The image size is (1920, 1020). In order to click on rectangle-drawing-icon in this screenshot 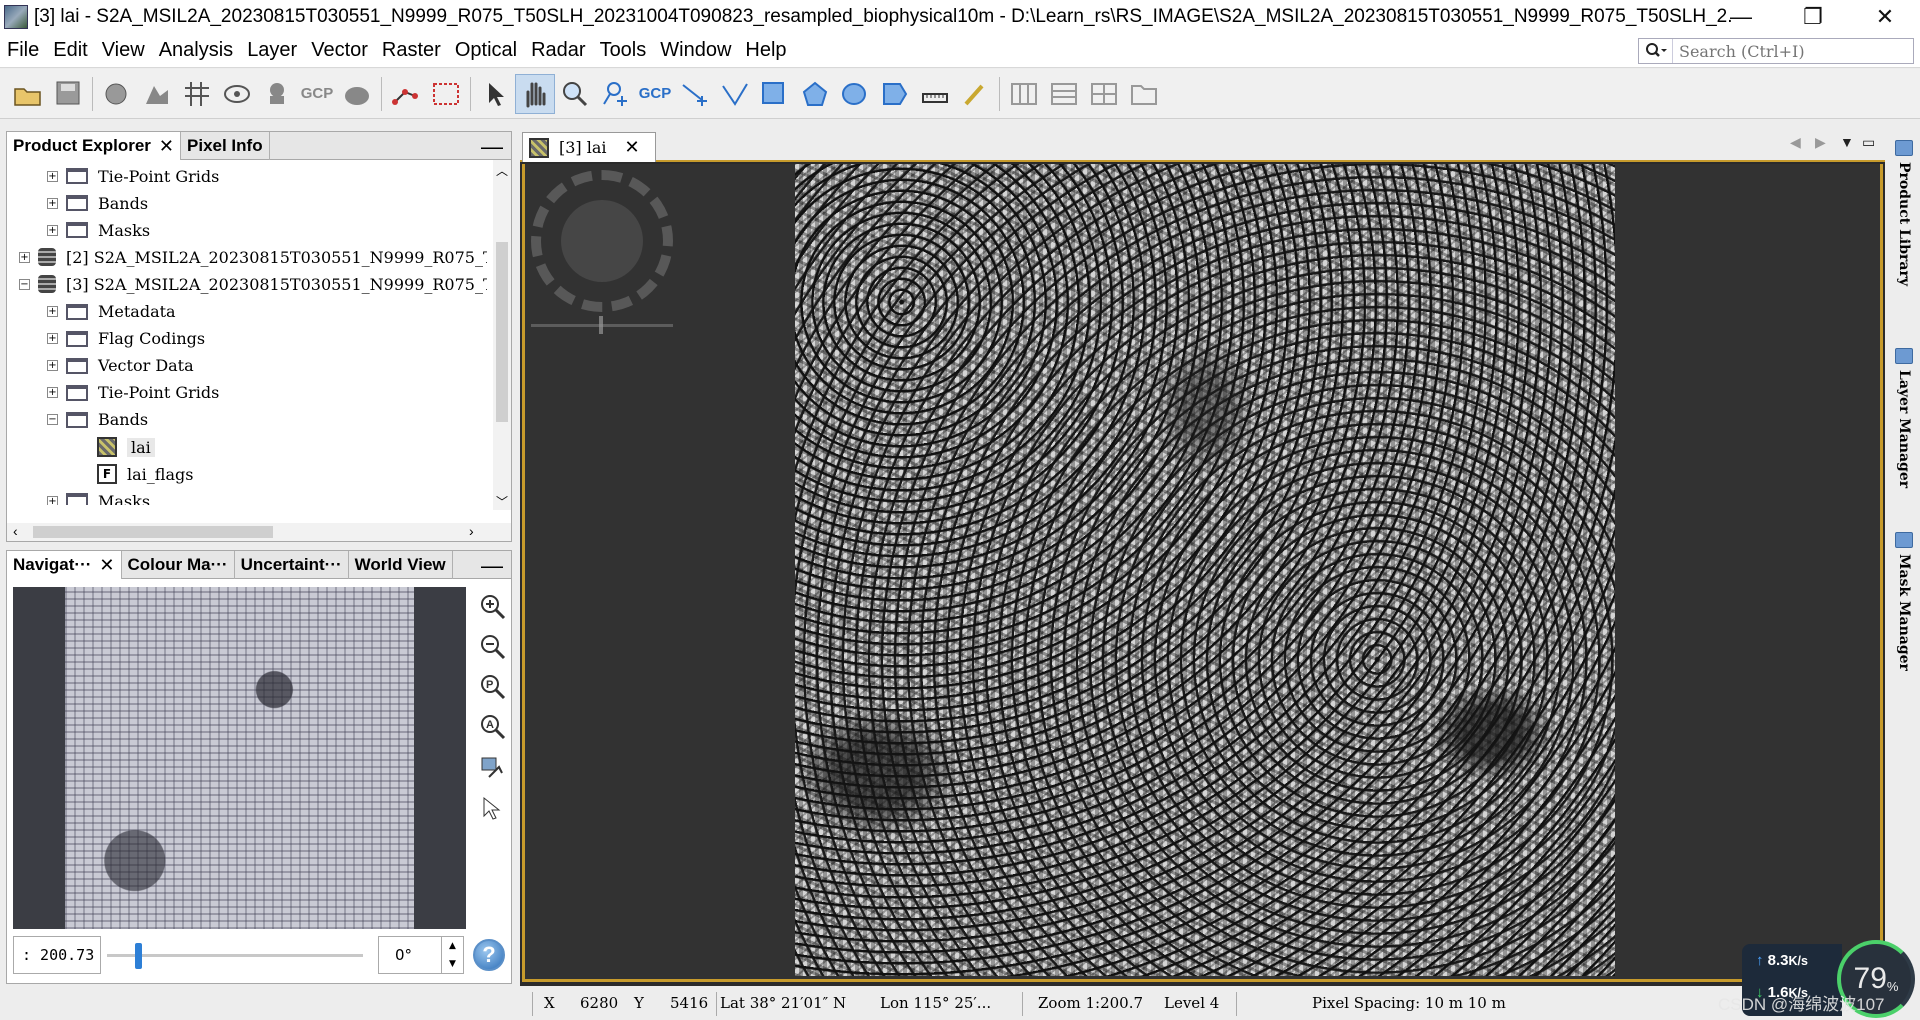, I will do `click(775, 94)`.